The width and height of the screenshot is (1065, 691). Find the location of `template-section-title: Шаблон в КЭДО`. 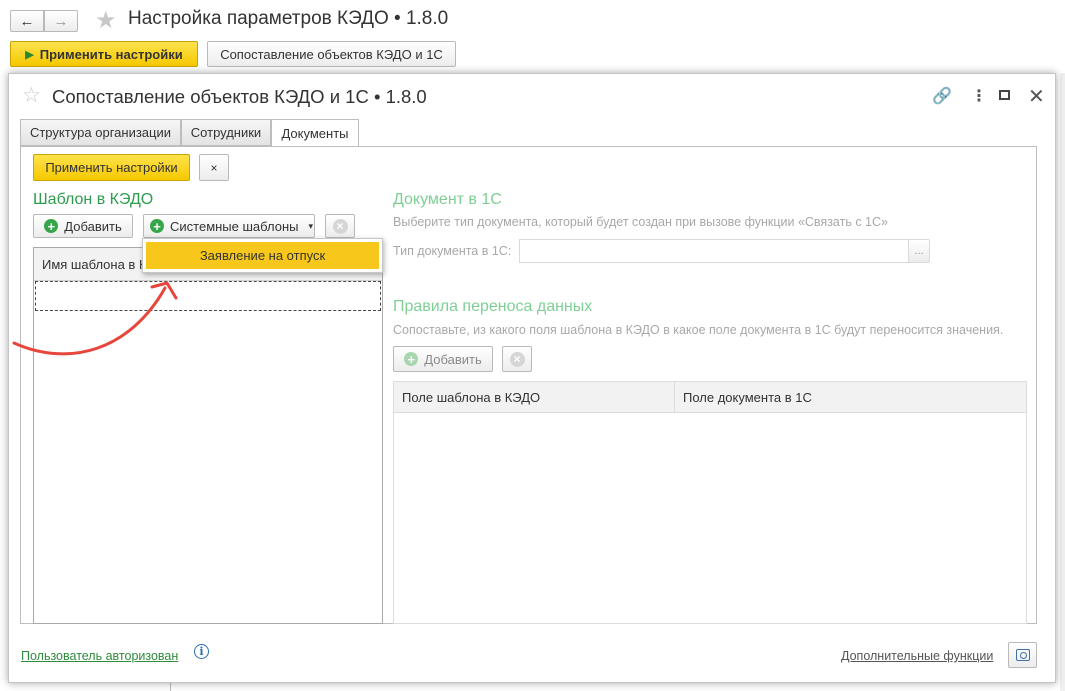

template-section-title: Шаблон в КЭДО is located at coordinates (93, 199).